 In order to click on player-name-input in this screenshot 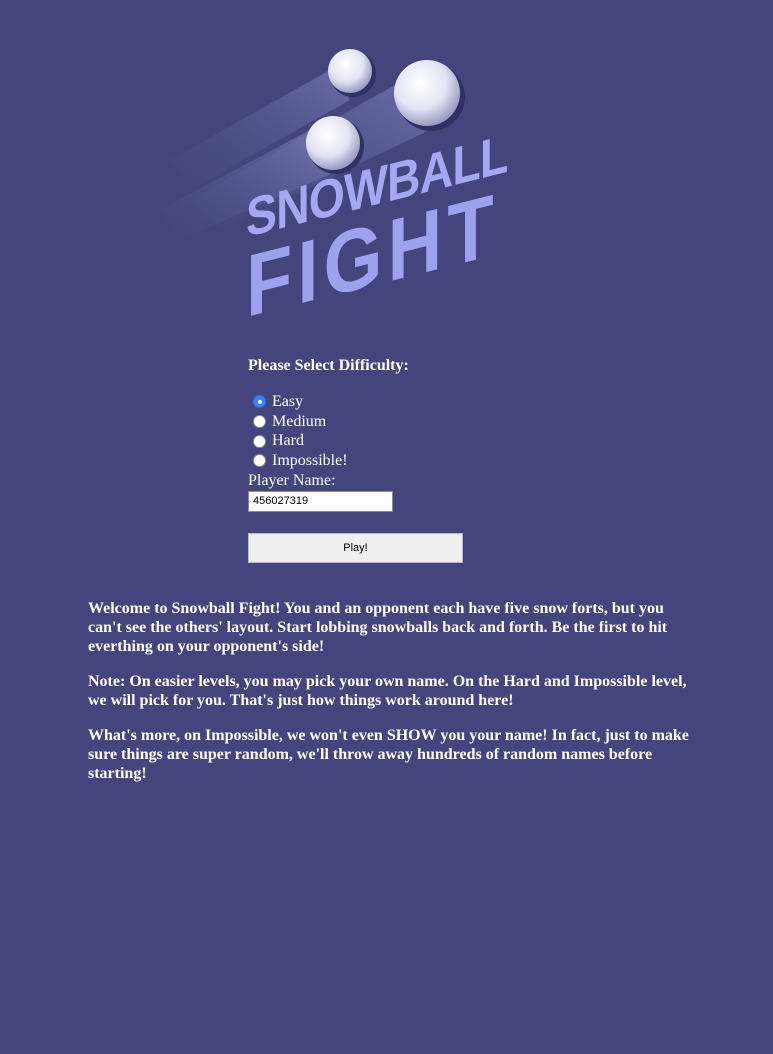, I will do `click(320, 501)`.